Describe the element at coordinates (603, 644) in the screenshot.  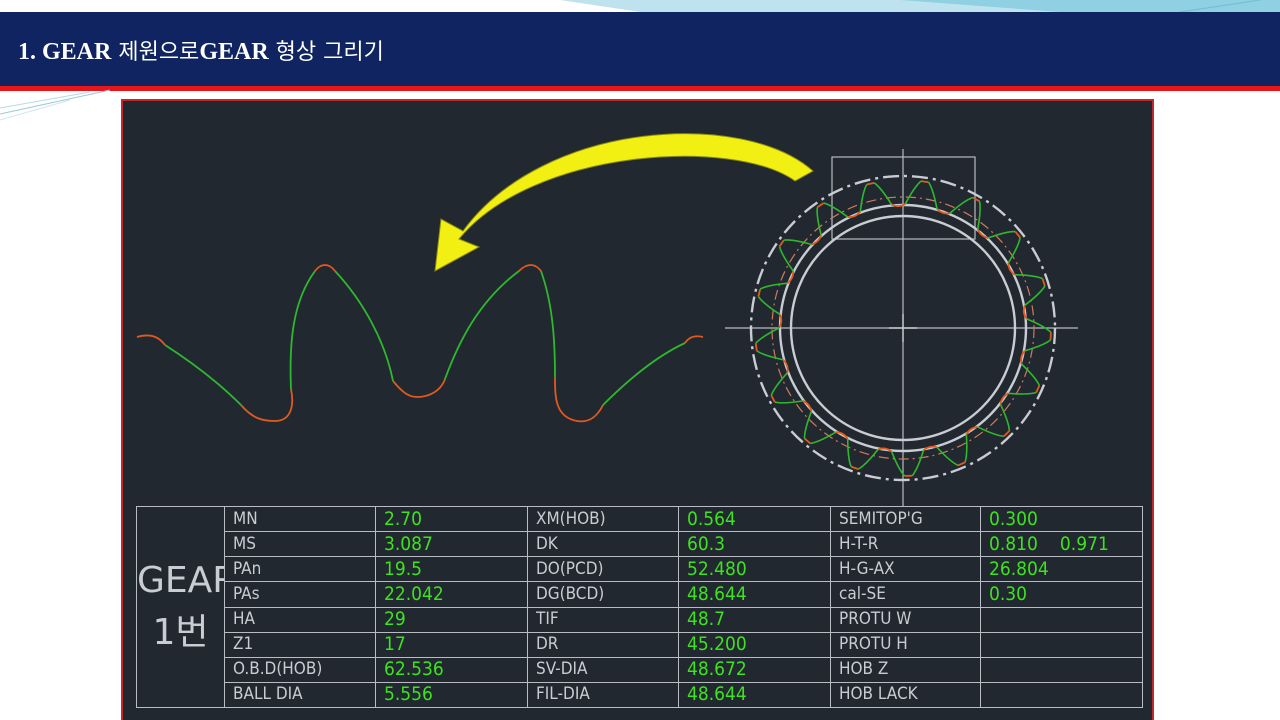
I see `spec-label: DR` at that location.